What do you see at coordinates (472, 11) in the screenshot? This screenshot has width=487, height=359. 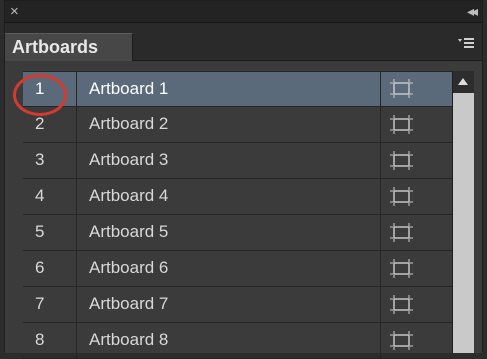 I see `collapse-icon: ◂◂` at bounding box center [472, 11].